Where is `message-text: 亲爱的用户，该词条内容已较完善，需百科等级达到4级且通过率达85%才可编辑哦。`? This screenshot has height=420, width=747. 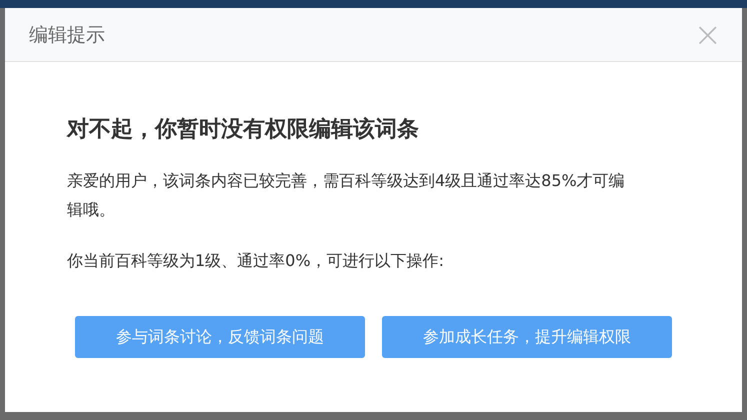
message-text: 亲爱的用户，该词条内容已较完善，需百科等级达到4级且通过率达85%才可编辑哦。 is located at coordinates (346, 195).